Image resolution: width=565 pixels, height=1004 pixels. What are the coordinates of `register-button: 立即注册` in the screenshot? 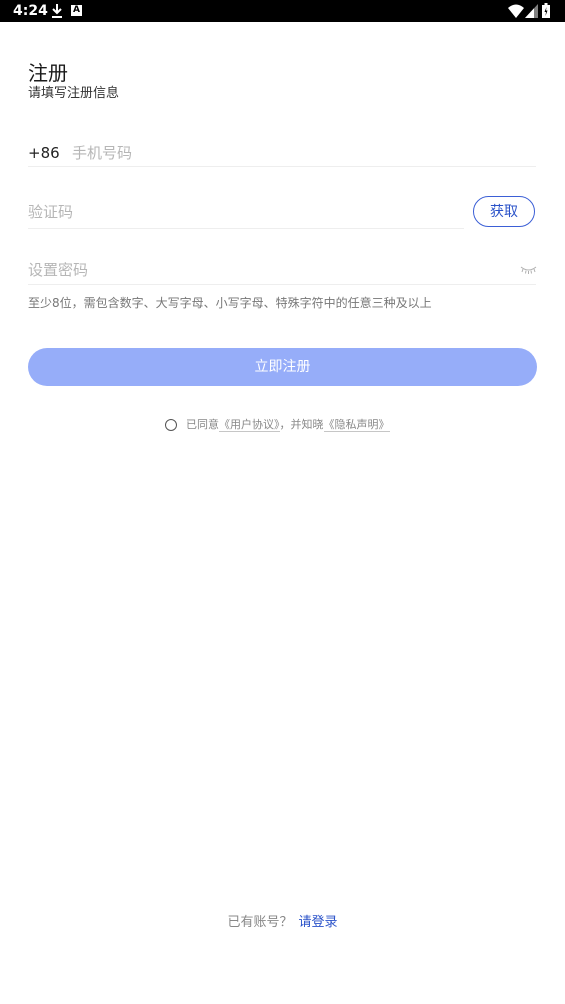 It's located at (282, 367).